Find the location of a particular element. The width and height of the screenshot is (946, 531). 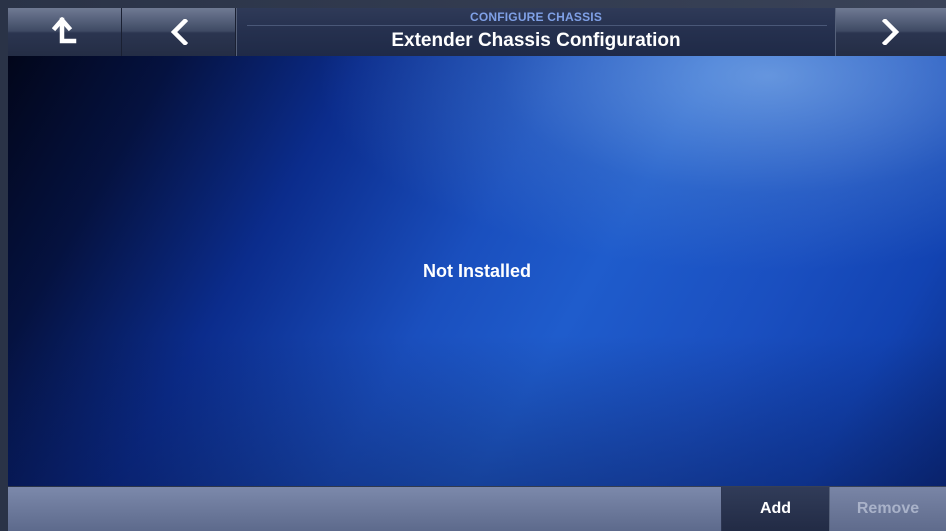

status-label: Not Installed is located at coordinates (476, 271).